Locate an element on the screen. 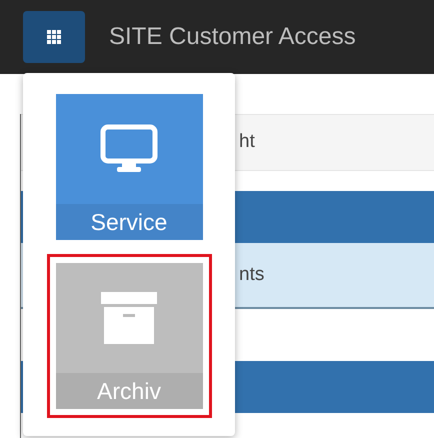 This screenshot has width=434, height=438. app-tile: Service is located at coordinates (129, 167).